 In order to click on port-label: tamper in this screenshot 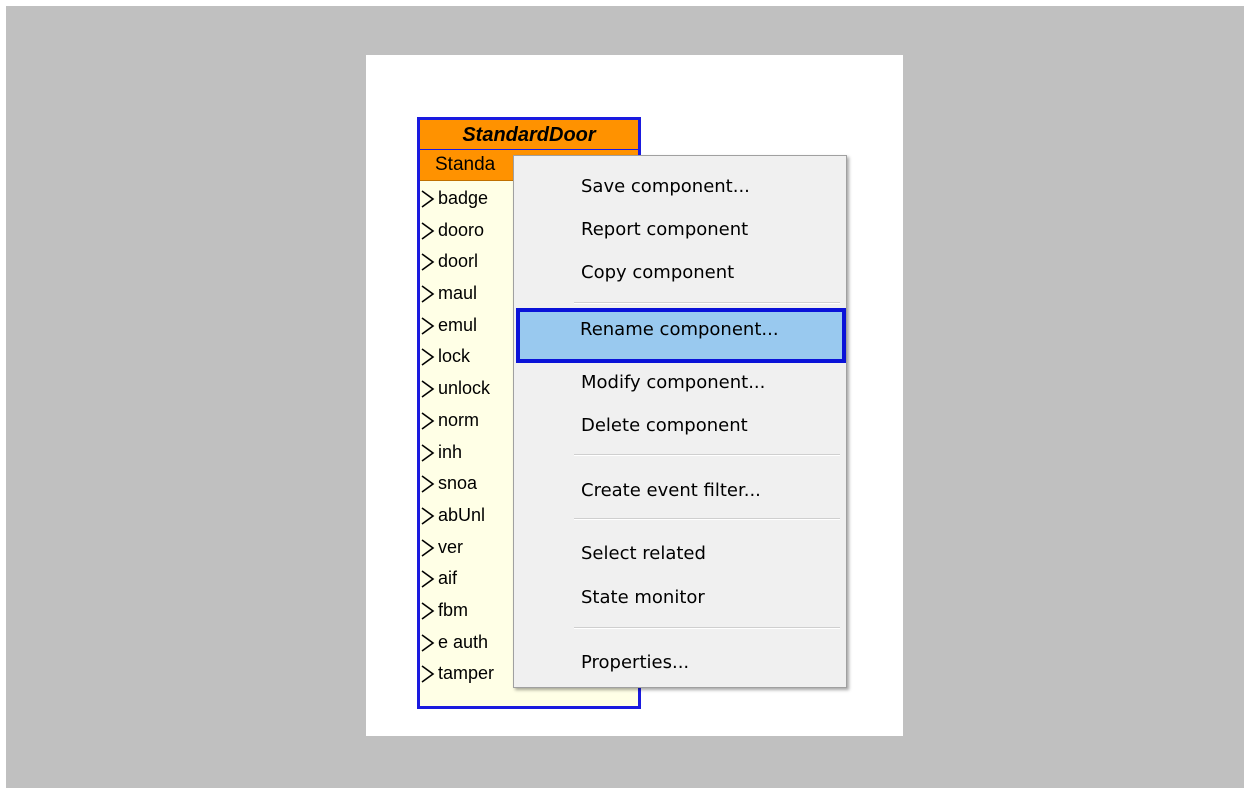, I will do `click(466, 673)`.